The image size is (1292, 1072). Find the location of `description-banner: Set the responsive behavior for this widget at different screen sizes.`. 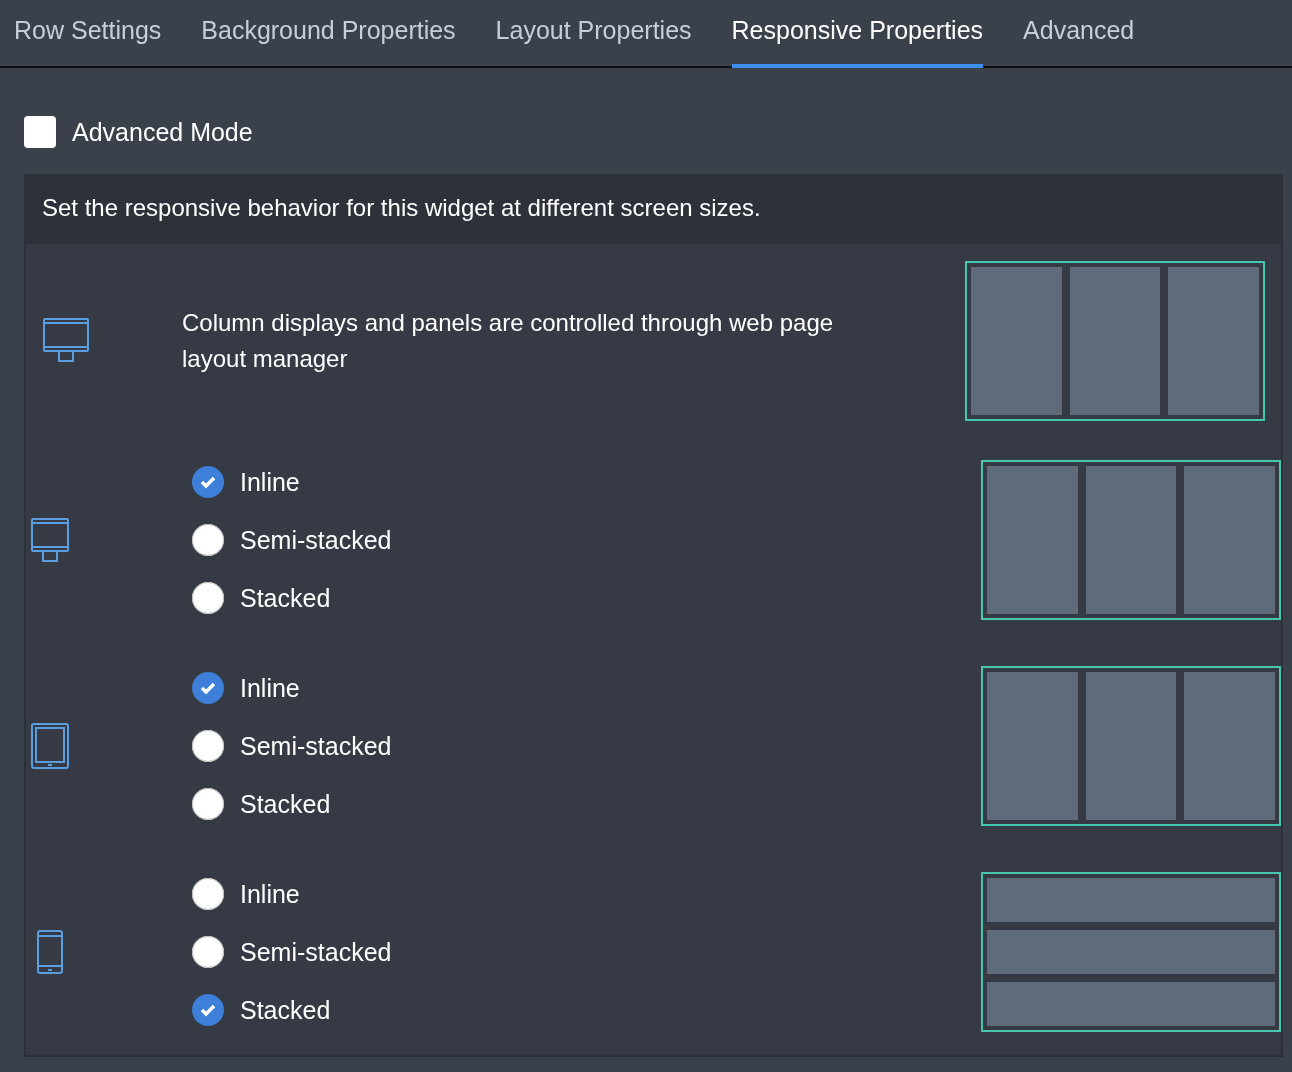

description-banner: Set the responsive behavior for this widget at different screen sizes. is located at coordinates (653, 209).